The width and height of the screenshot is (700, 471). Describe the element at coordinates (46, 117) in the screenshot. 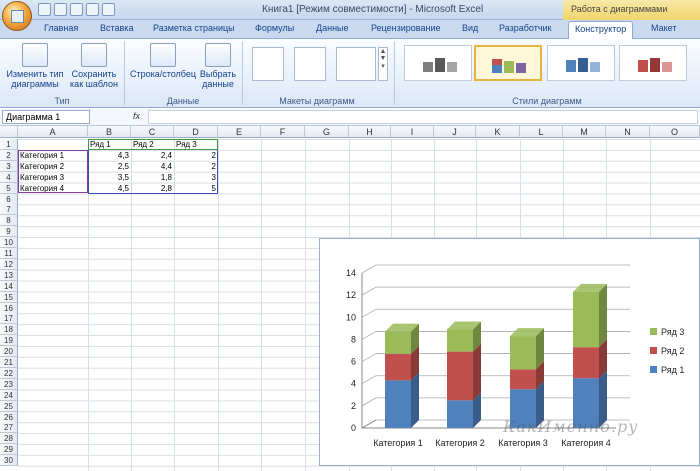

I see `name-box: Диаграмма 1` at that location.